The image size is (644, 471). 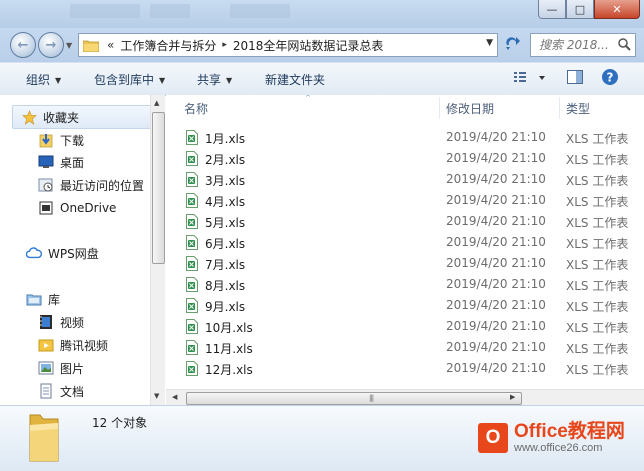 I want to click on nav-wps-cloud: WPS网盘, so click(x=62, y=253).